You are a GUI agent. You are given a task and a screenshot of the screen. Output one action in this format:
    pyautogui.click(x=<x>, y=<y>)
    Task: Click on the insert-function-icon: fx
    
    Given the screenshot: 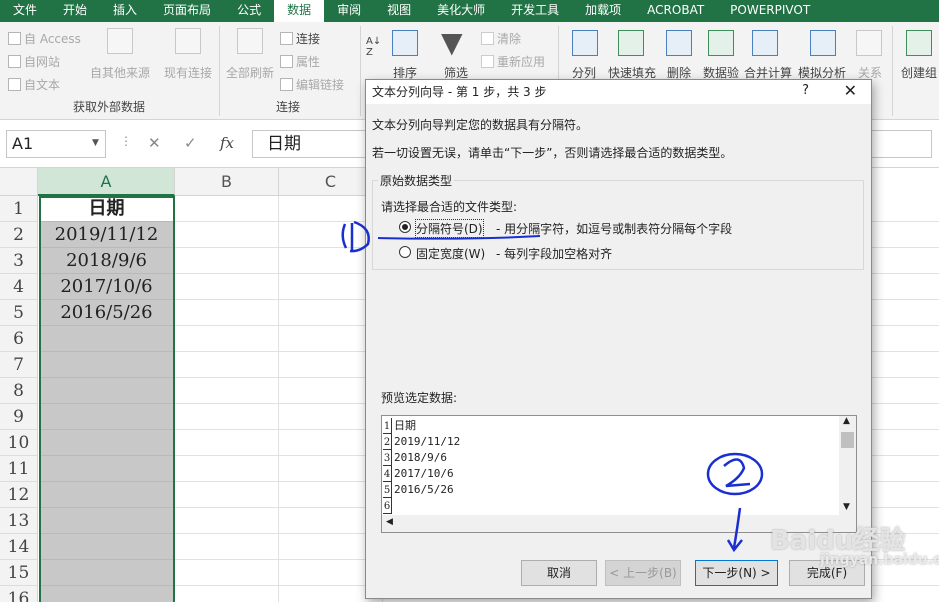 What is the action you would take?
    pyautogui.click(x=227, y=143)
    